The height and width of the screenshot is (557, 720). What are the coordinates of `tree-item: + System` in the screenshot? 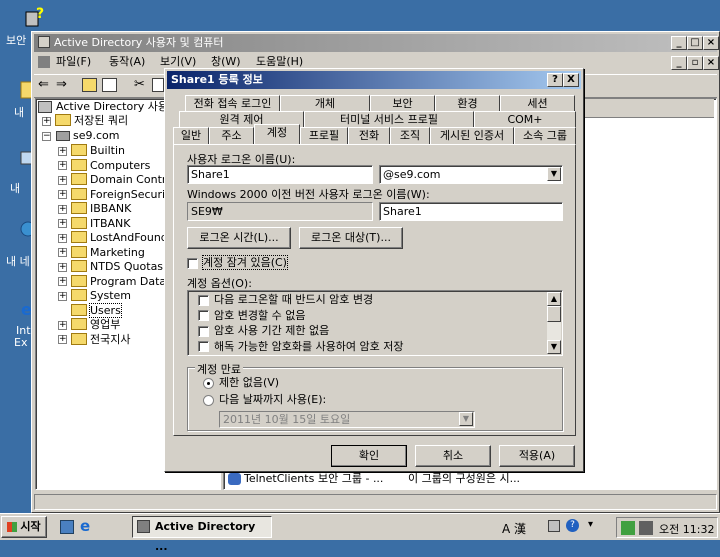 It's located at (94, 296).